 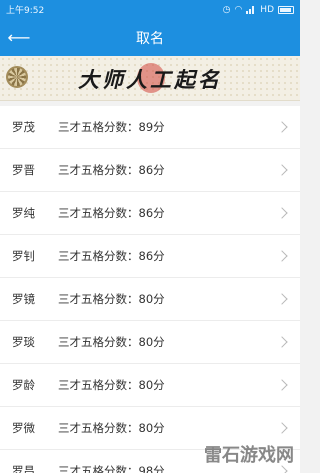 What do you see at coordinates (23, 127) in the screenshot?
I see `name-text: 罗茂` at bounding box center [23, 127].